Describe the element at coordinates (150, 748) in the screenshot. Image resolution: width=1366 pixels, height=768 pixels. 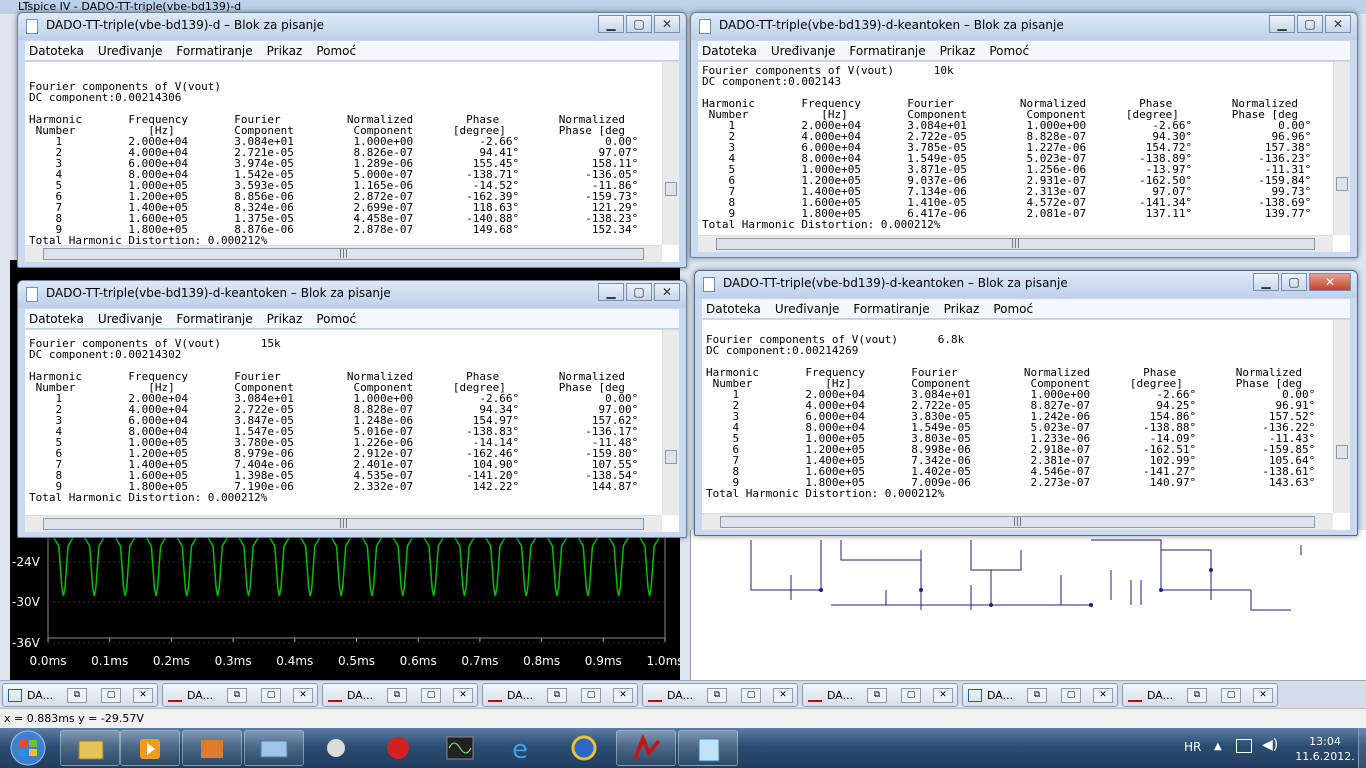
I see `taskbar-media-player` at that location.